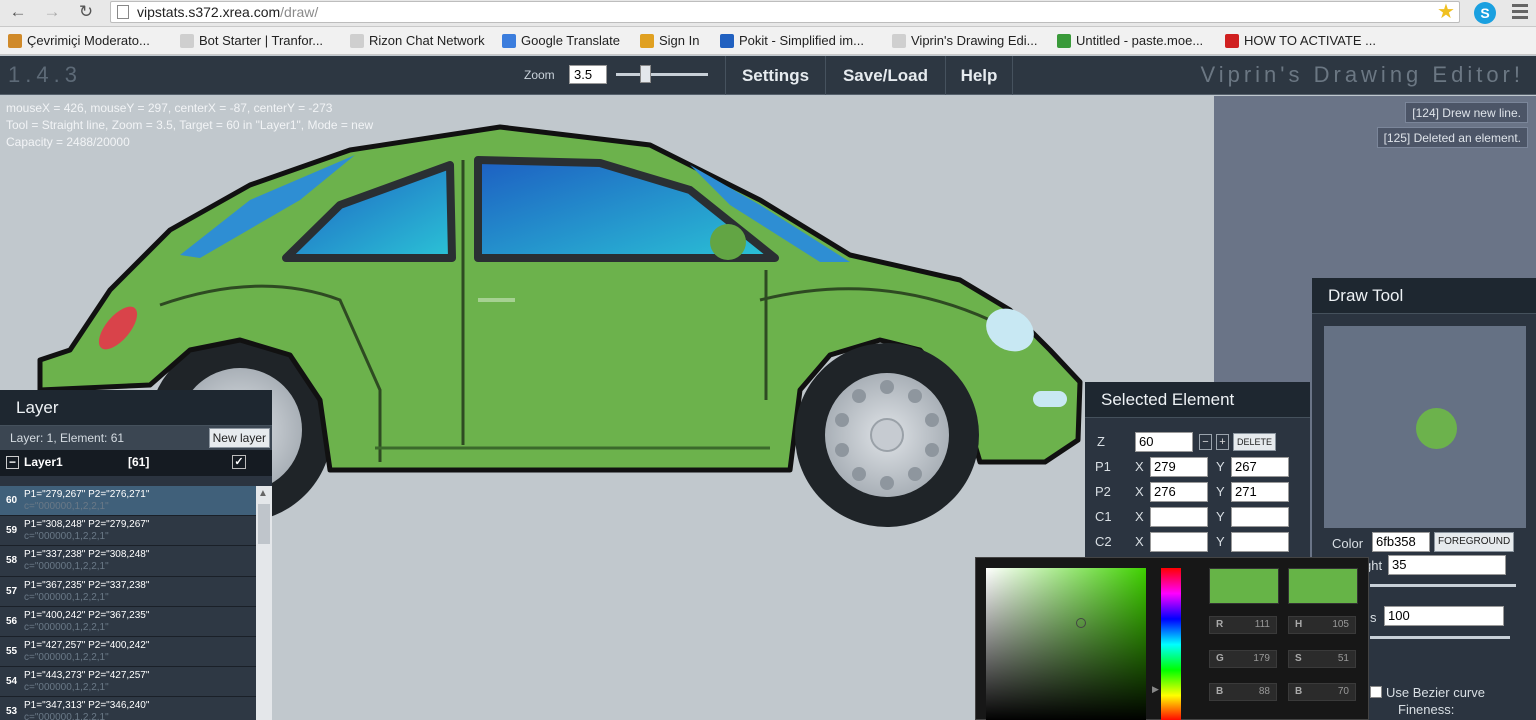  I want to click on s-channel: S 51, so click(1322, 659).